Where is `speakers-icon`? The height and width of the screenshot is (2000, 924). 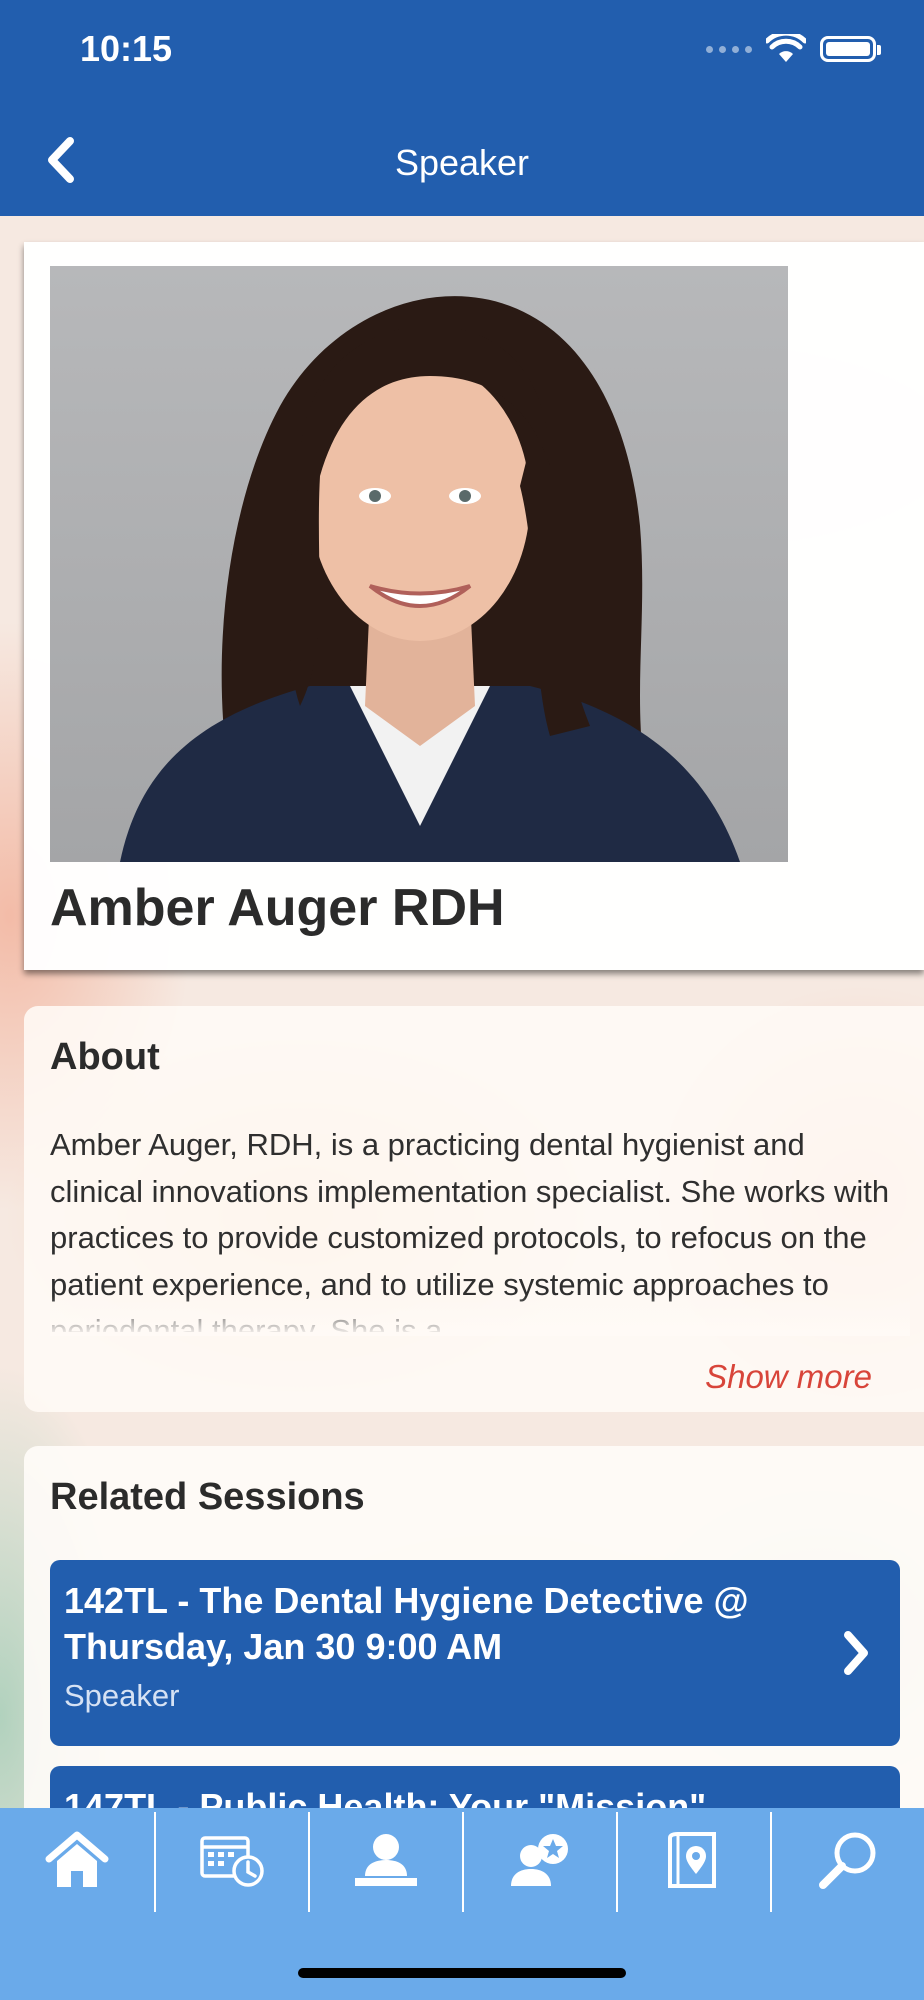 speakers-icon is located at coordinates (386, 1860).